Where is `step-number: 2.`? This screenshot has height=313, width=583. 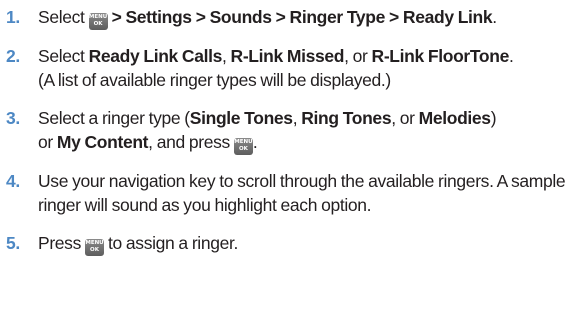
step-number: 2. is located at coordinates (13, 56).